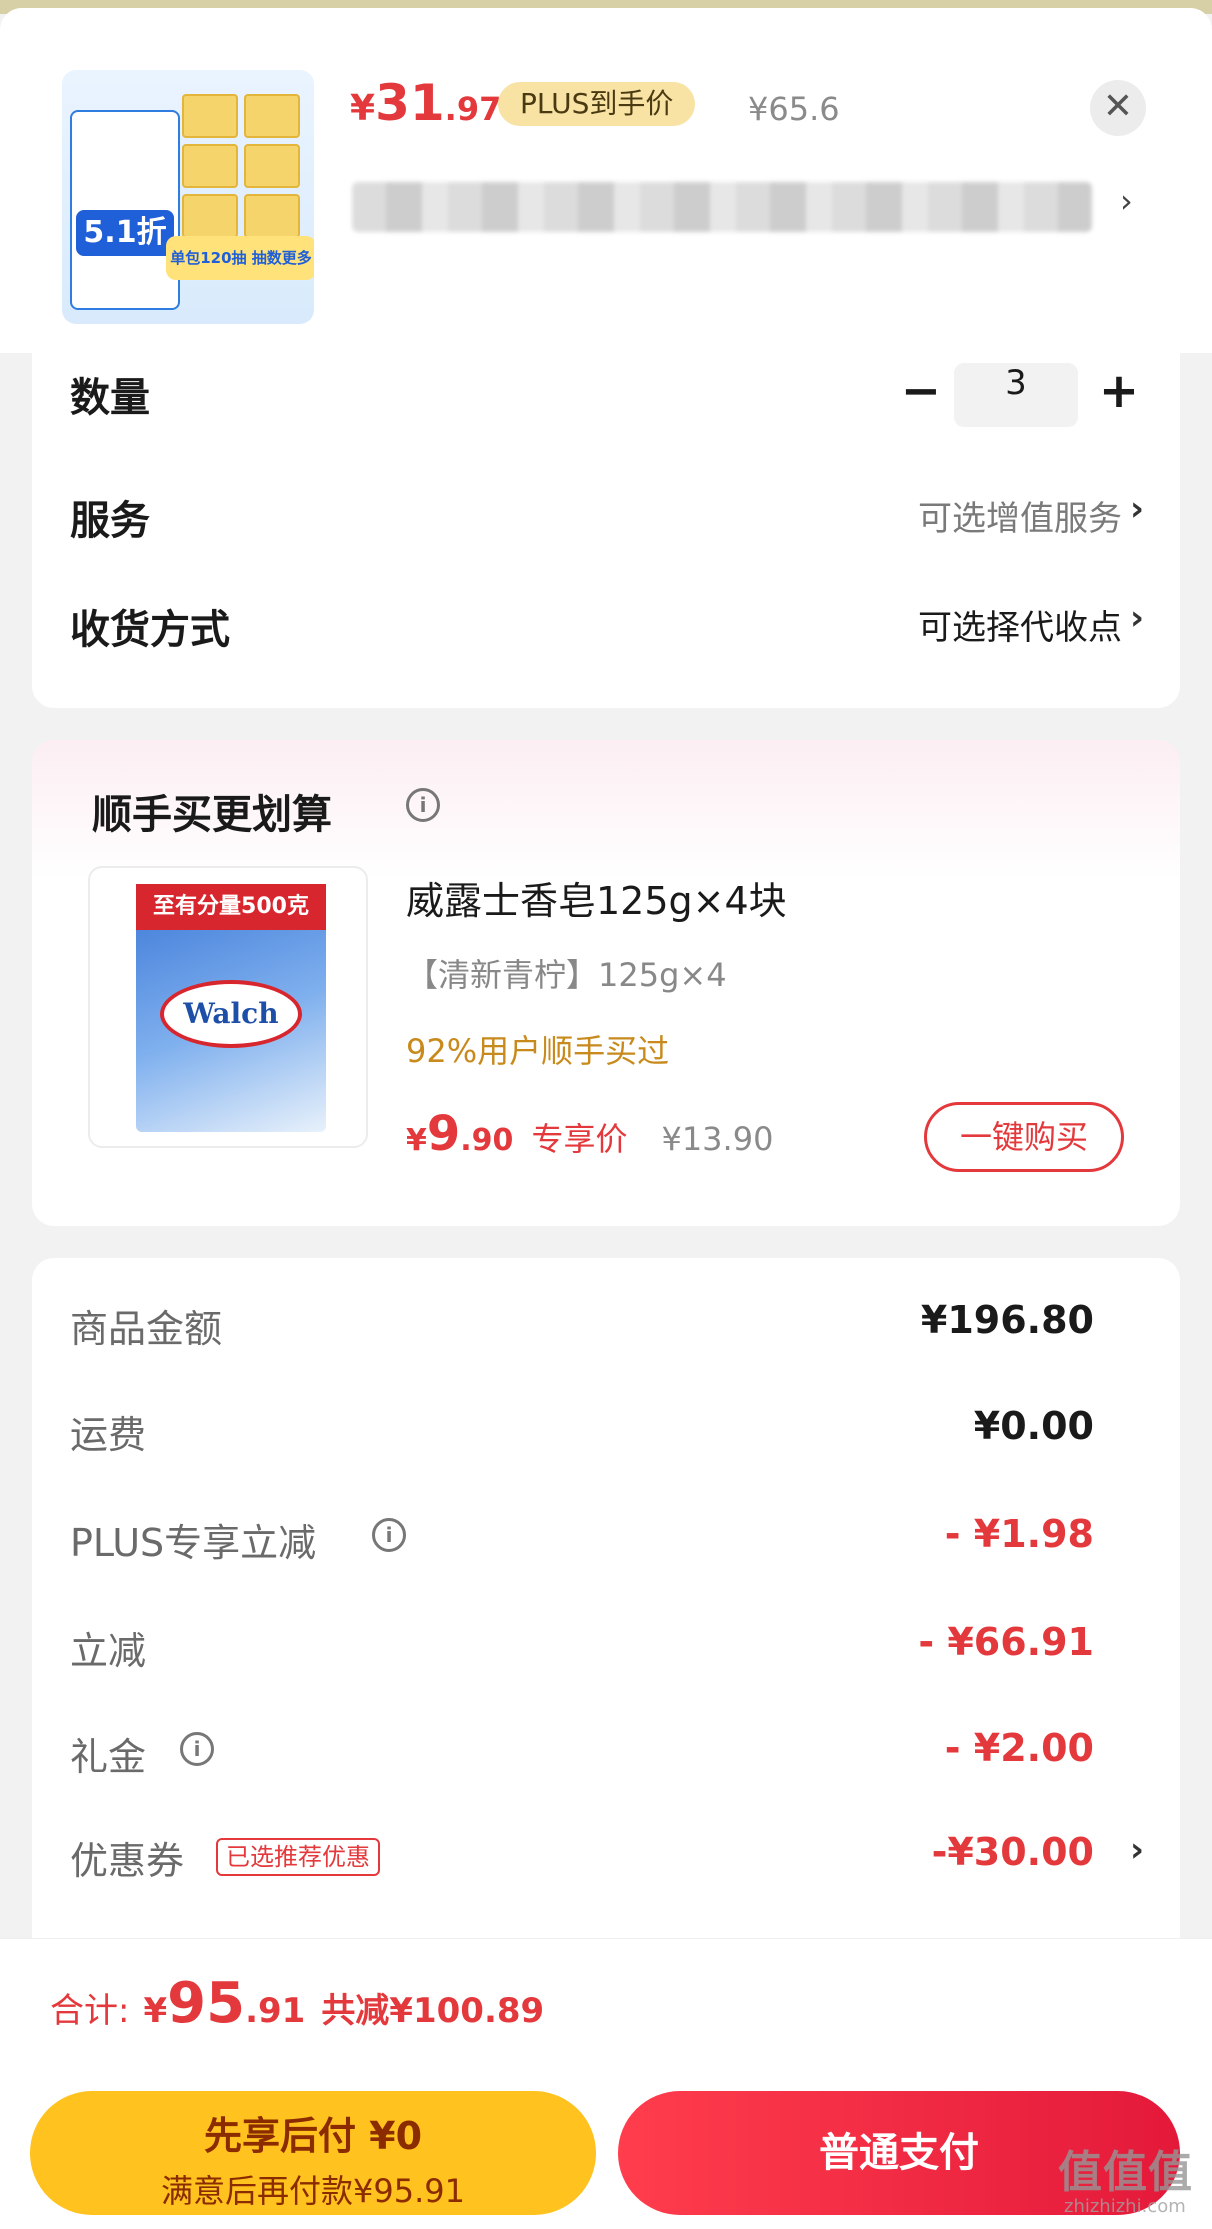  I want to click on close-button: ✕, so click(1118, 108).